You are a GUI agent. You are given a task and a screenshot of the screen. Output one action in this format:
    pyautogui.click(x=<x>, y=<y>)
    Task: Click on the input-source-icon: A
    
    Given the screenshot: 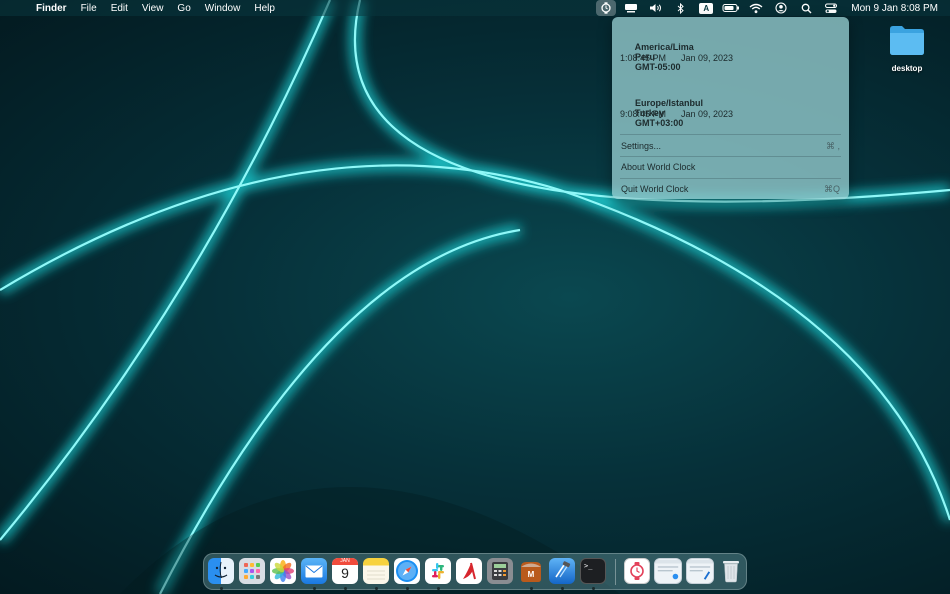 What is the action you would take?
    pyautogui.click(x=706, y=8)
    